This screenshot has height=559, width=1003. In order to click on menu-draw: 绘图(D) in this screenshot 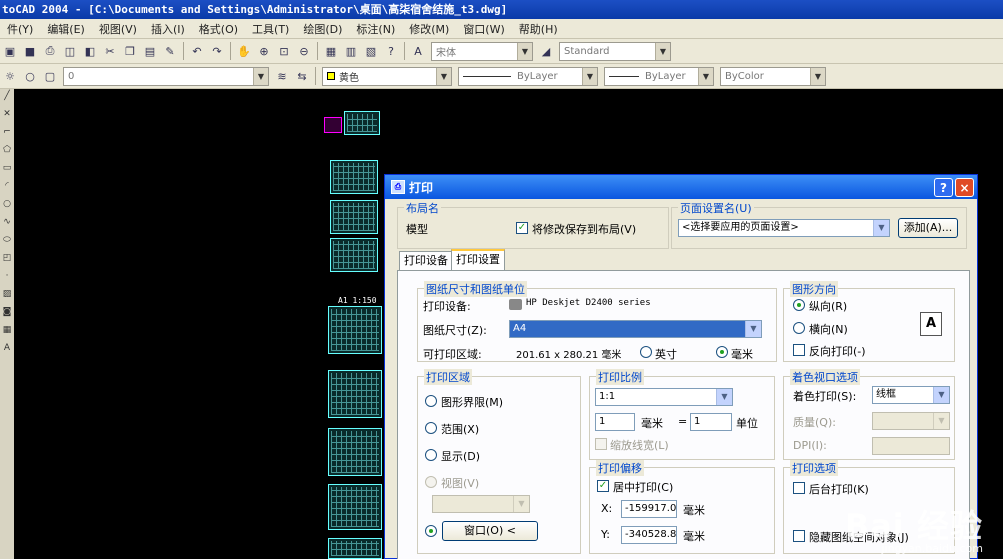, I will do `click(322, 29)`.